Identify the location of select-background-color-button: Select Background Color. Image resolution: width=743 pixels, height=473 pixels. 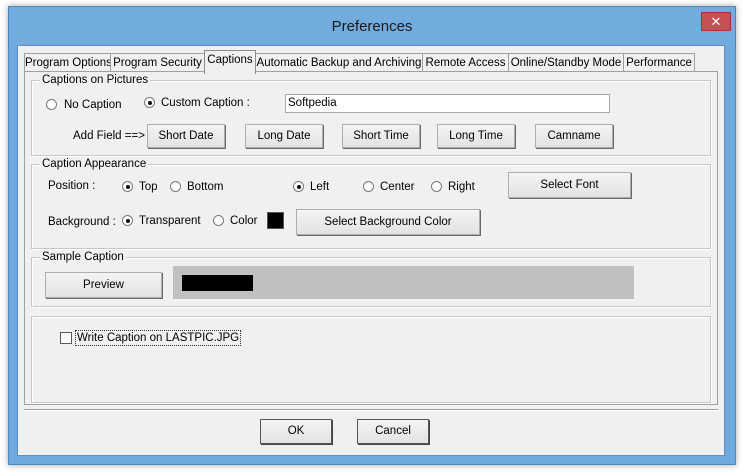
(388, 222).